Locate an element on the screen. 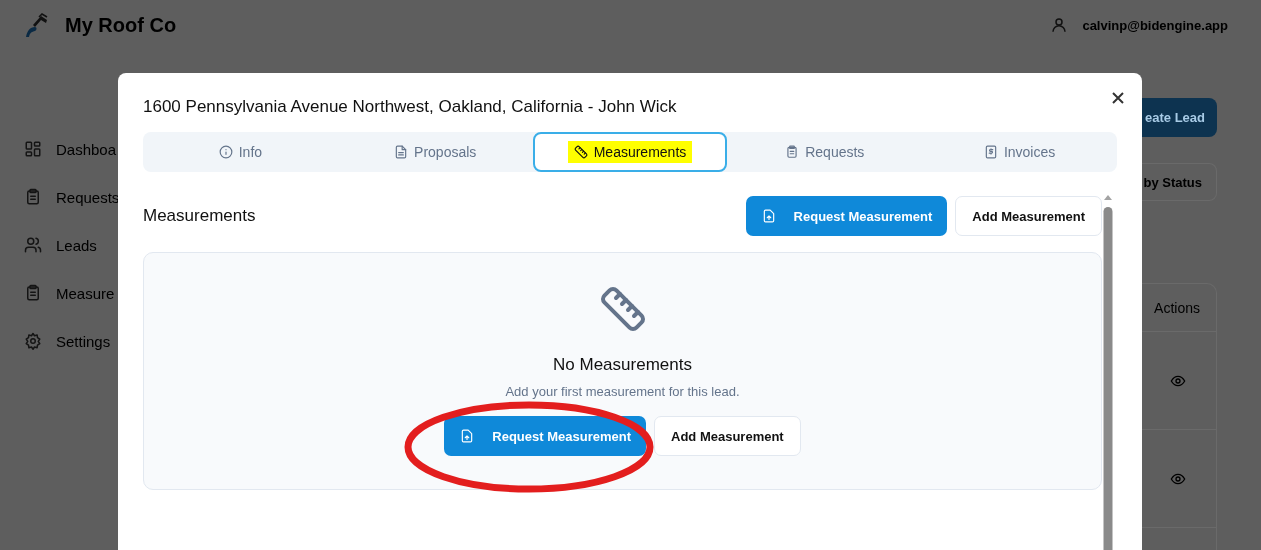 This screenshot has width=1261, height=550. tab: Requests is located at coordinates (825, 152).